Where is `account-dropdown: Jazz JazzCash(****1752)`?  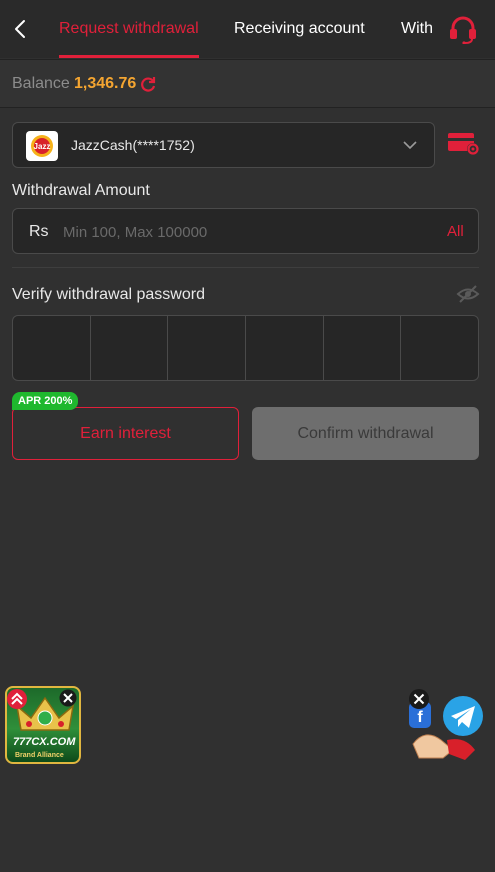
account-dropdown: Jazz JazzCash(****1752) is located at coordinates (223, 145).